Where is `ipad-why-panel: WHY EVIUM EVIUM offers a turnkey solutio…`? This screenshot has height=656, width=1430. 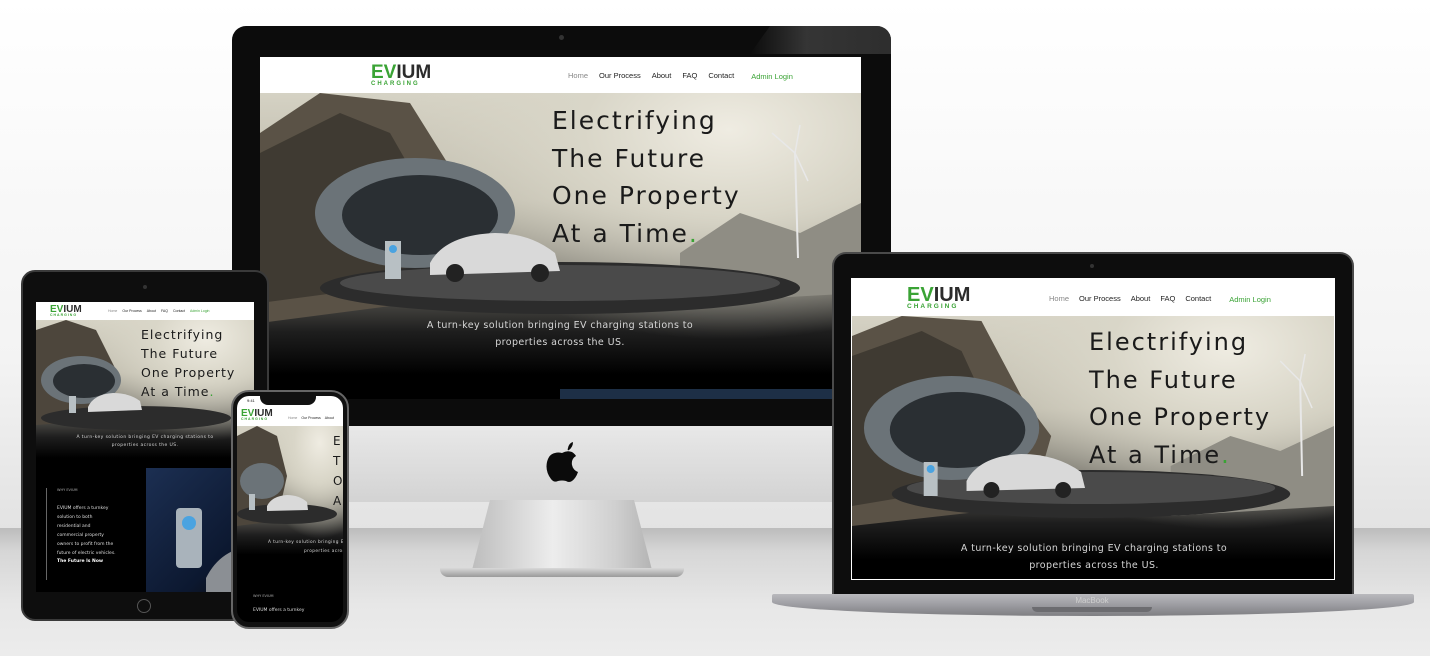 ipad-why-panel: WHY EVIUM EVIUM offers a turnkey solutio… is located at coordinates (95, 534).